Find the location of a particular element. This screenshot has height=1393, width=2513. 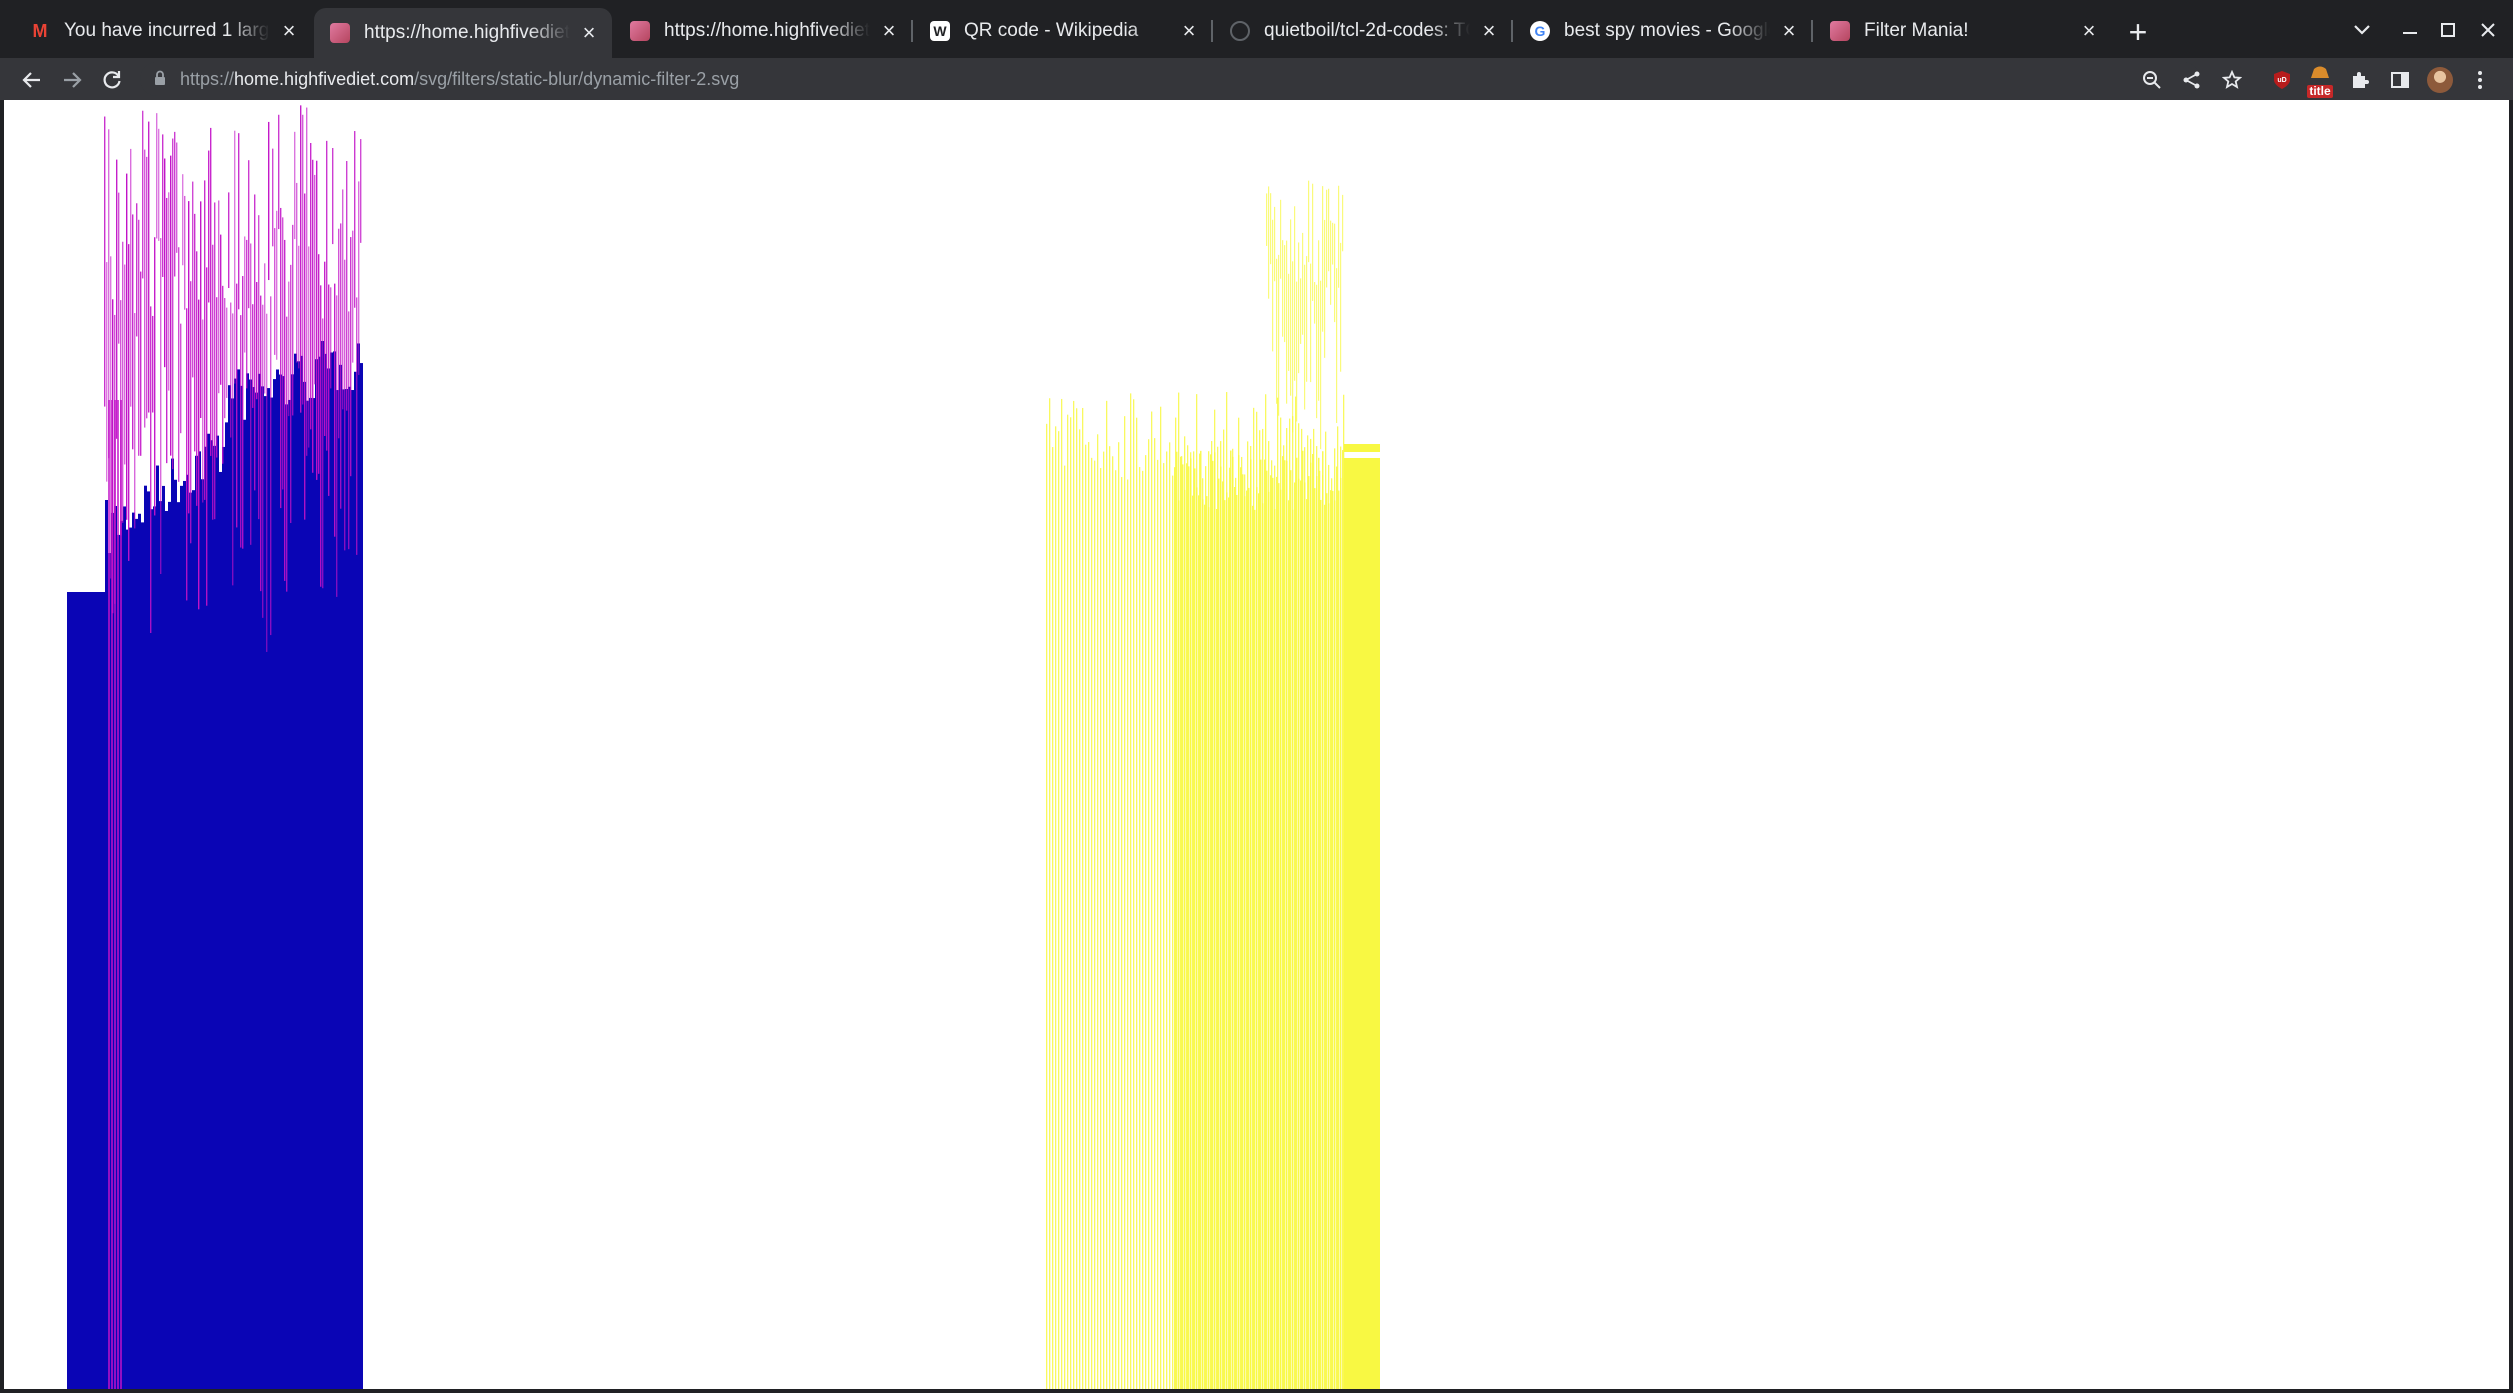

wikipedia-icon: W is located at coordinates (940, 31).